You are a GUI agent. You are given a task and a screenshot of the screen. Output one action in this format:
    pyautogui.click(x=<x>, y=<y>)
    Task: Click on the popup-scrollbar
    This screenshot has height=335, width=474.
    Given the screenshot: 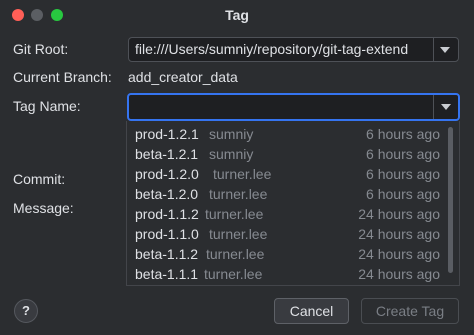 What is the action you would take?
    pyautogui.click(x=450, y=200)
    